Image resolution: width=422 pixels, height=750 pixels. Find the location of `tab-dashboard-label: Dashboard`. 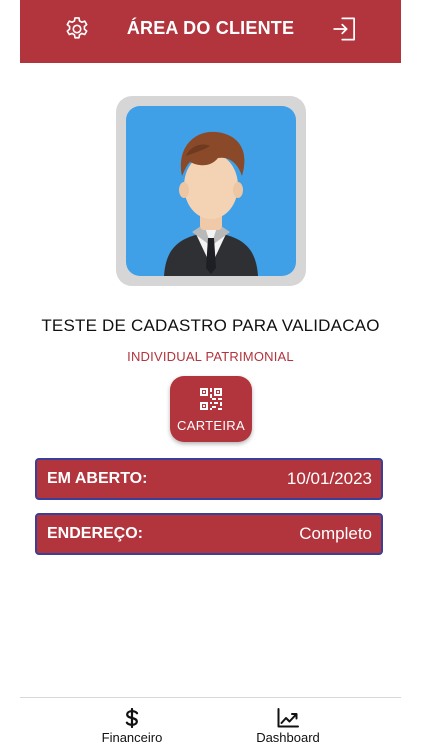

tab-dashboard-label: Dashboard is located at coordinates (288, 737).